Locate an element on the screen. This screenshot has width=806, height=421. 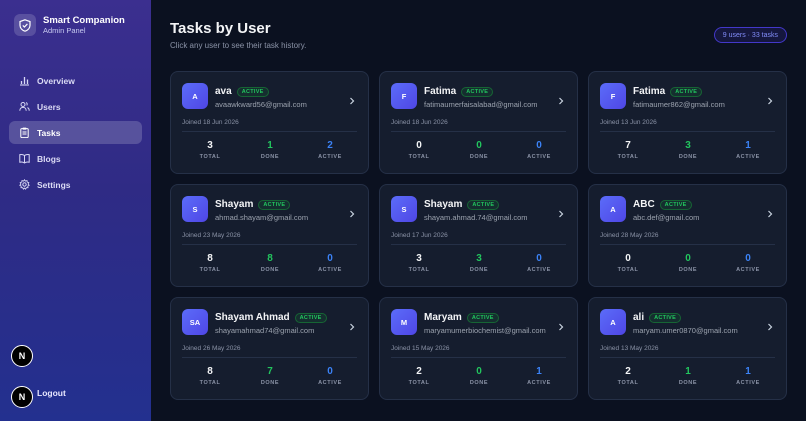
user-email: shayamahmad74@gmail.com is located at coordinates (265, 330).